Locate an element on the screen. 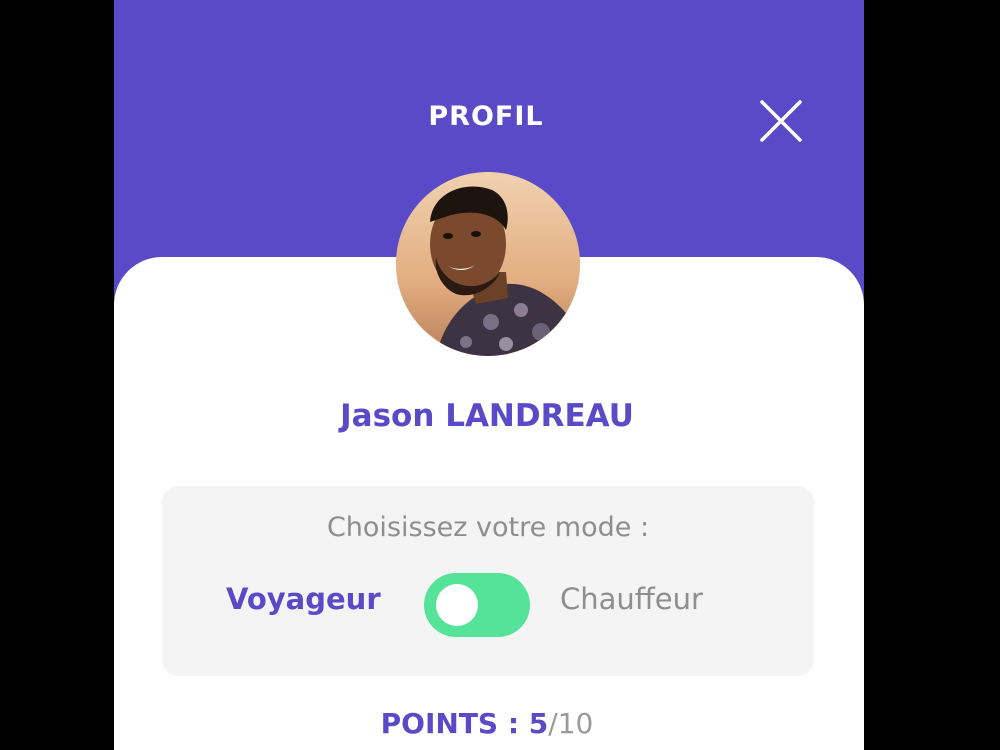 The height and width of the screenshot is (750, 1000). close-button is located at coordinates (781, 121).